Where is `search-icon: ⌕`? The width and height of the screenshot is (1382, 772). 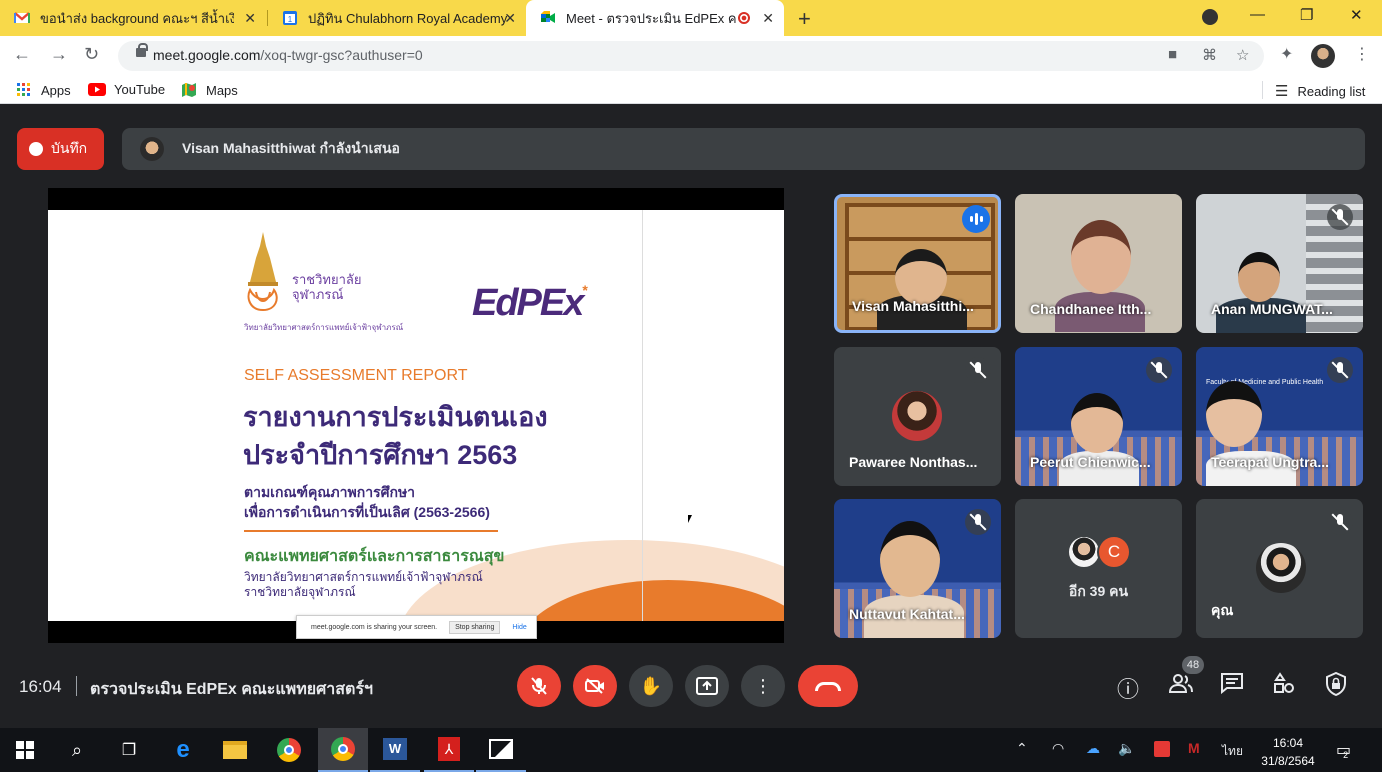 search-icon: ⌕ is located at coordinates (77, 750).